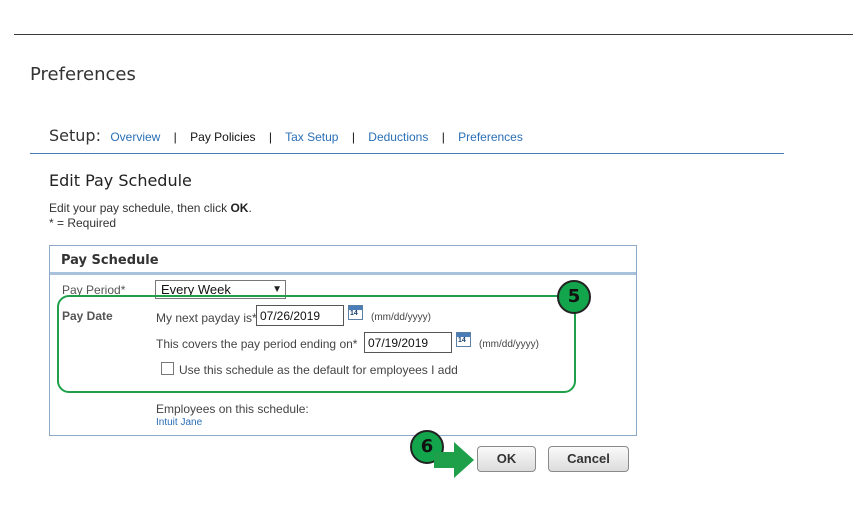 The width and height of the screenshot is (864, 525). Describe the element at coordinates (277, 289) in the screenshot. I see `chevron-down-icon: ▼` at that location.